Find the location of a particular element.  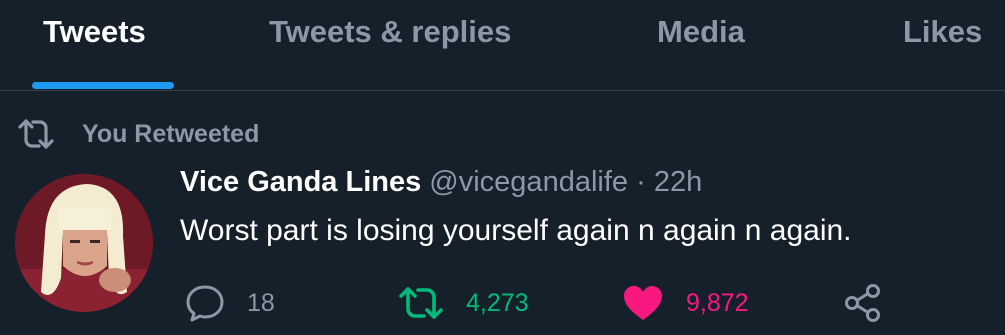

like-button: 9,872 is located at coordinates (685, 303).